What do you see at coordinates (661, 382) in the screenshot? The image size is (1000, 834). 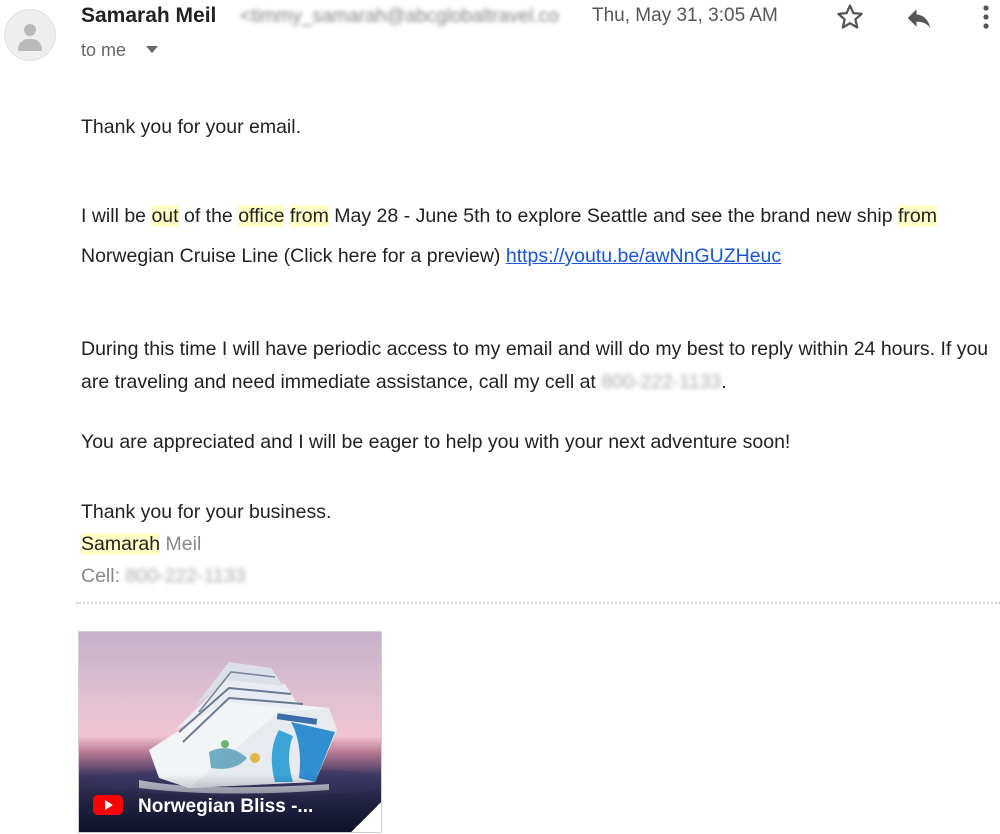 I see `phone-number-redacted: 800-222-1133` at bounding box center [661, 382].